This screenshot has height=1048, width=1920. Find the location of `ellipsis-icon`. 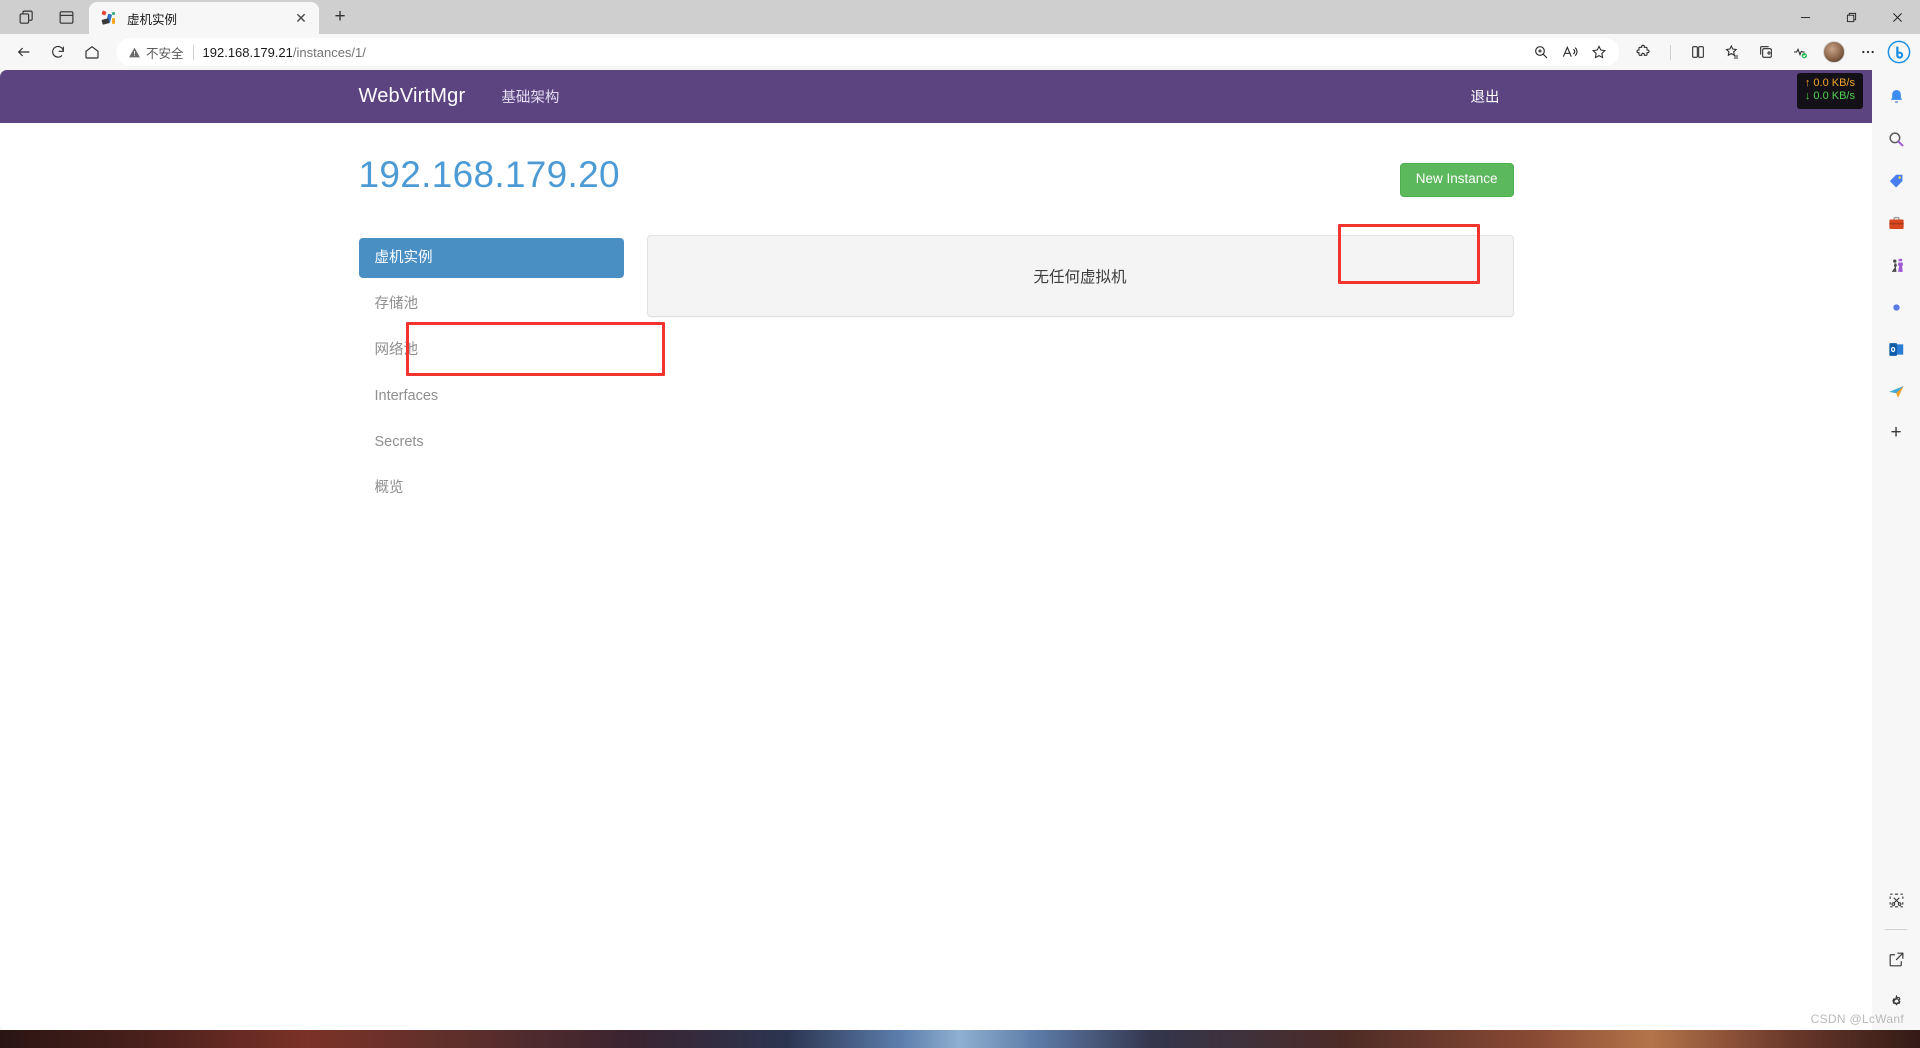

ellipsis-icon is located at coordinates (1868, 52).